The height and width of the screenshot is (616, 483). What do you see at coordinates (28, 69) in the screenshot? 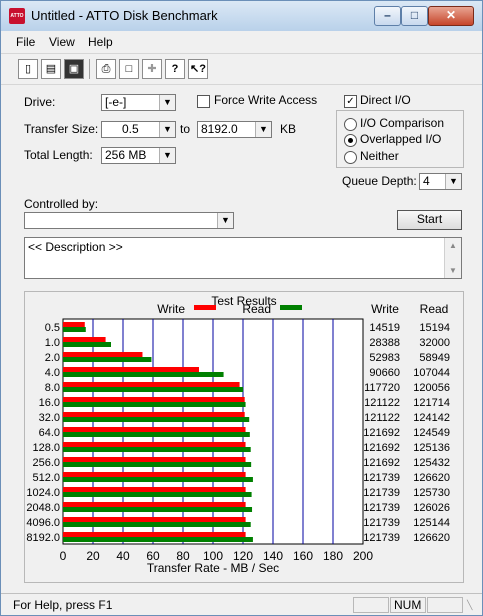
I see `new-icon: ▯` at bounding box center [28, 69].